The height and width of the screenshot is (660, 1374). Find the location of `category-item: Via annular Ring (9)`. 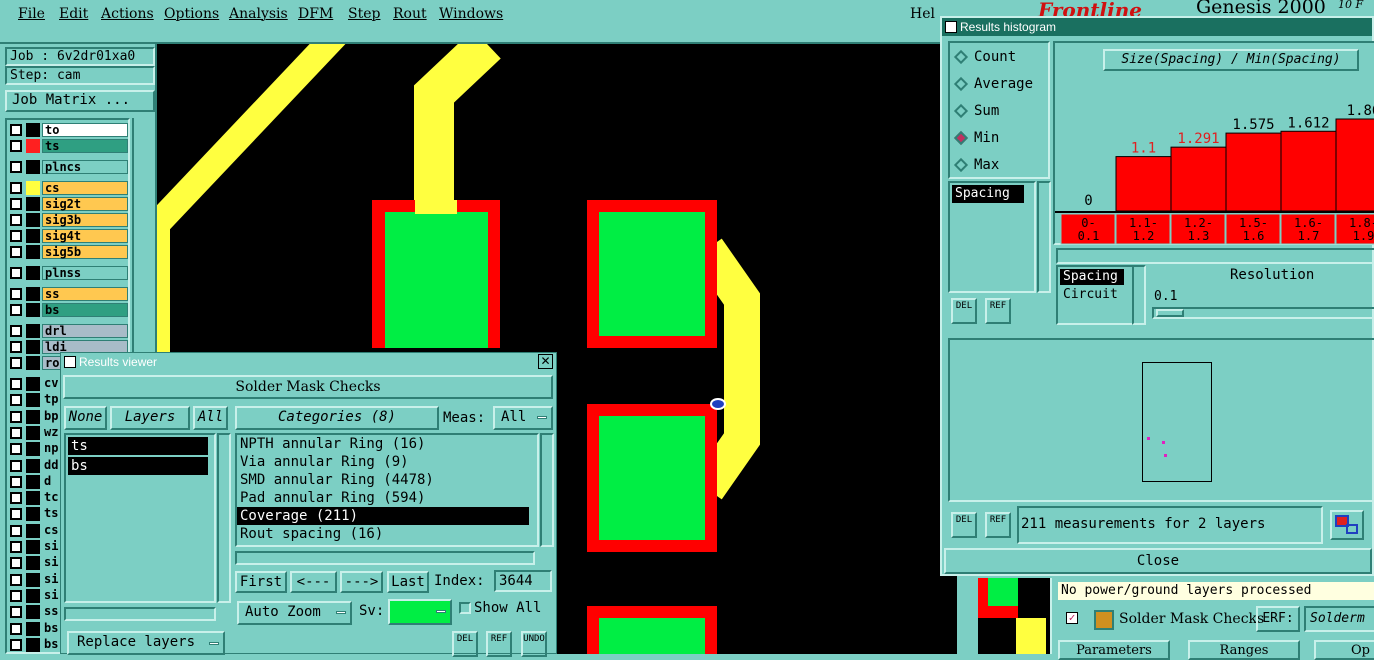

category-item: Via annular Ring (9) is located at coordinates (383, 462).